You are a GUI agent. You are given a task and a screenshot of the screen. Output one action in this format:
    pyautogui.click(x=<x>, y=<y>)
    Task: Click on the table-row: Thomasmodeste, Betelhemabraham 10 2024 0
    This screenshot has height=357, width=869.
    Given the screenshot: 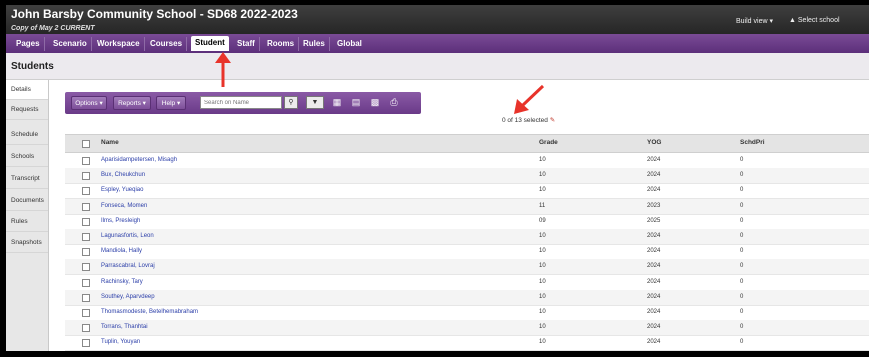 What is the action you would take?
    pyautogui.click(x=467, y=313)
    